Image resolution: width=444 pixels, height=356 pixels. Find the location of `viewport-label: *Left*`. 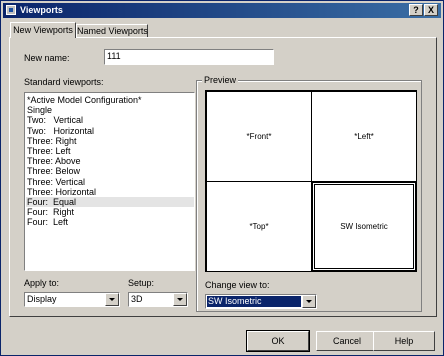

viewport-label: *Left* is located at coordinates (364, 136).